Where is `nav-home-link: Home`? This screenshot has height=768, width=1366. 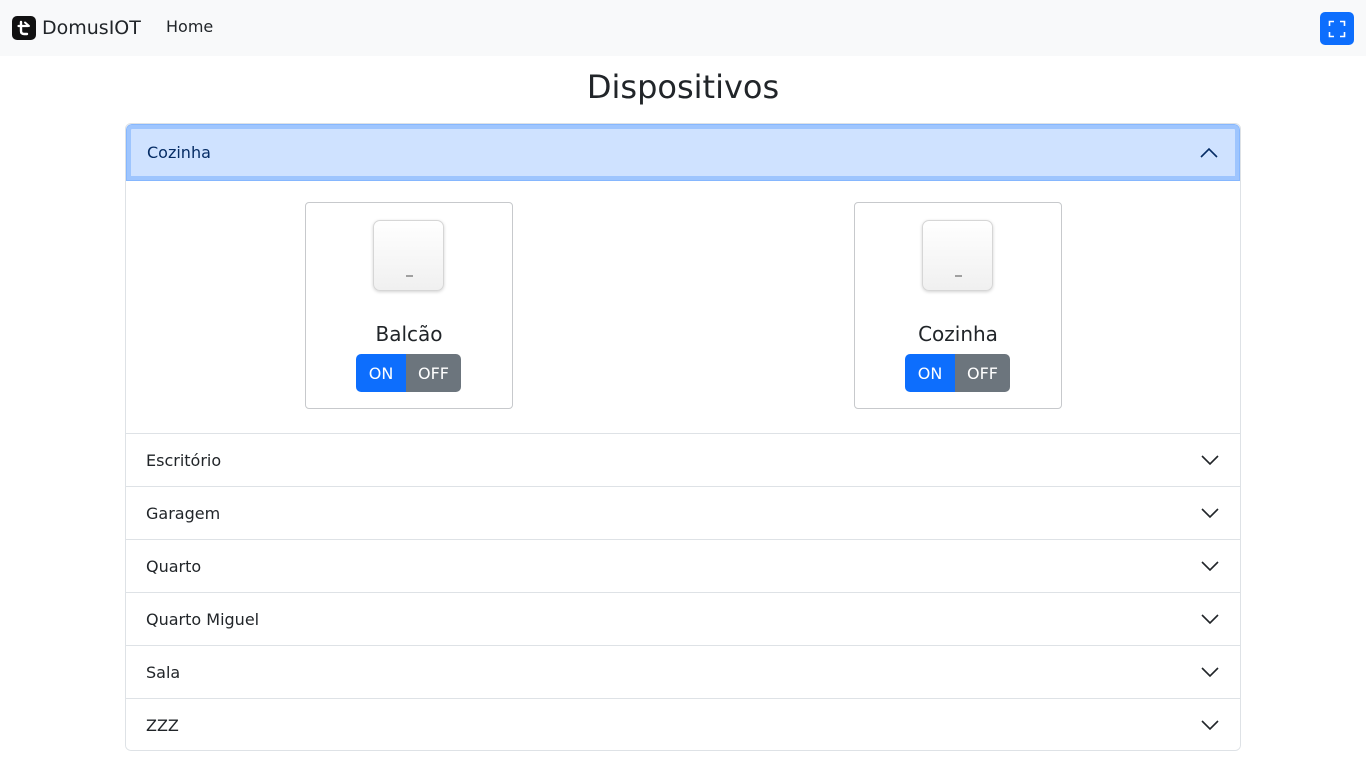
nav-home-link: Home is located at coordinates (189, 26).